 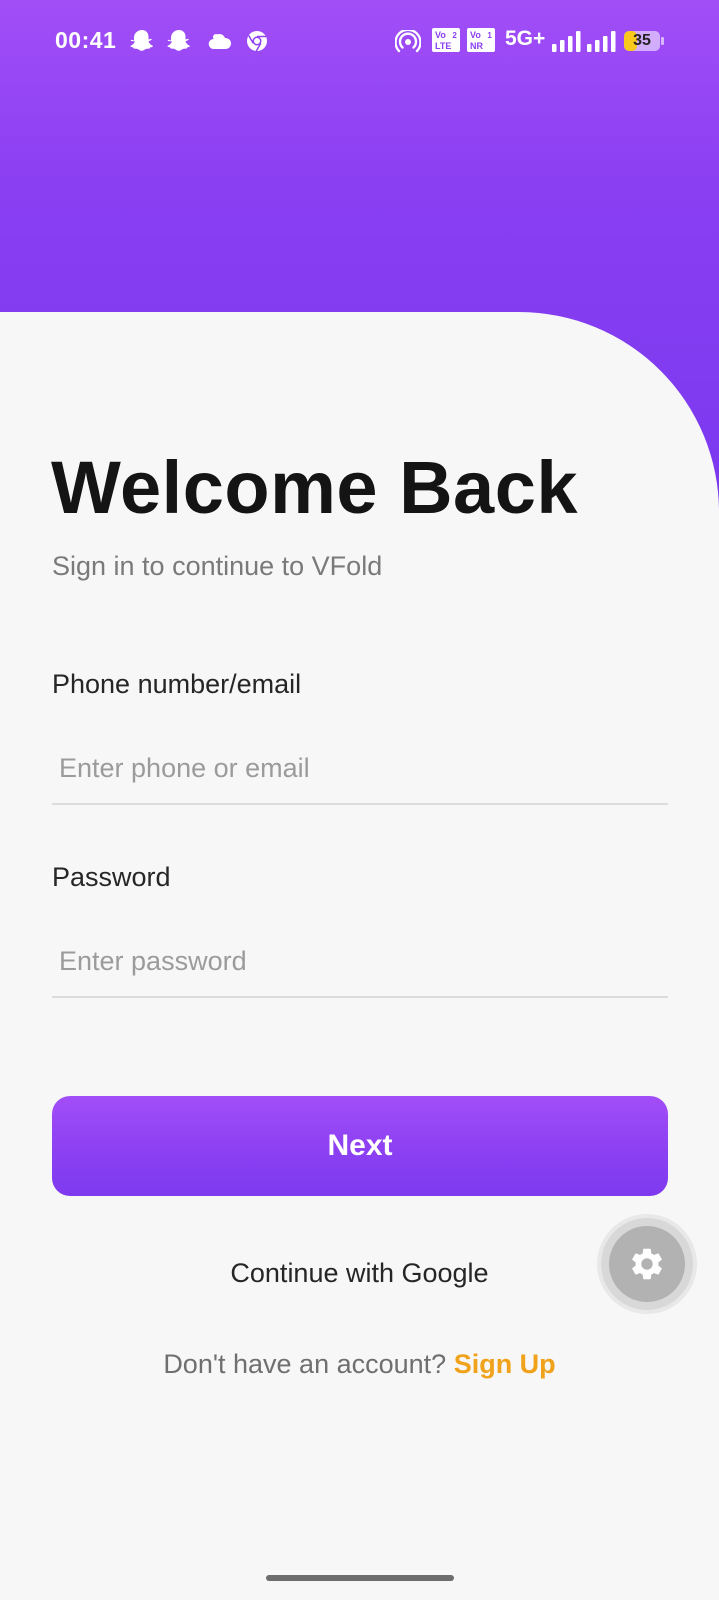 What do you see at coordinates (257, 41) in the screenshot?
I see `chrome-icon` at bounding box center [257, 41].